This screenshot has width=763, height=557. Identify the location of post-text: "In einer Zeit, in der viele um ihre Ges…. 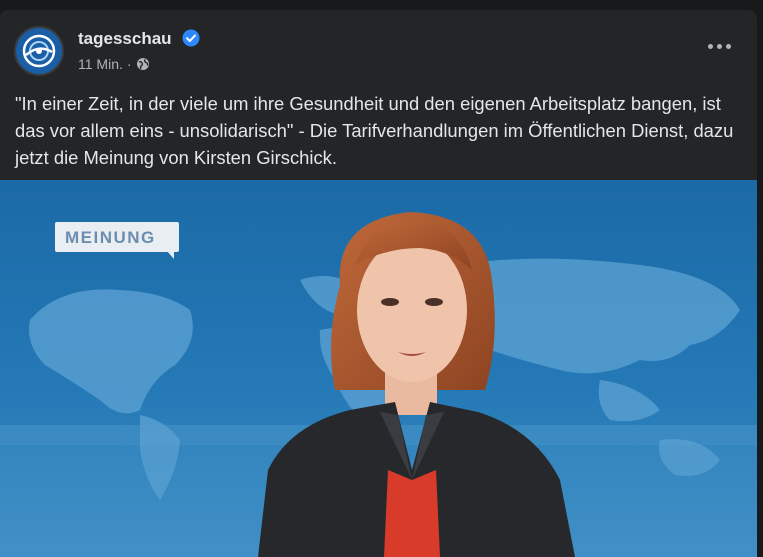
(374, 130).